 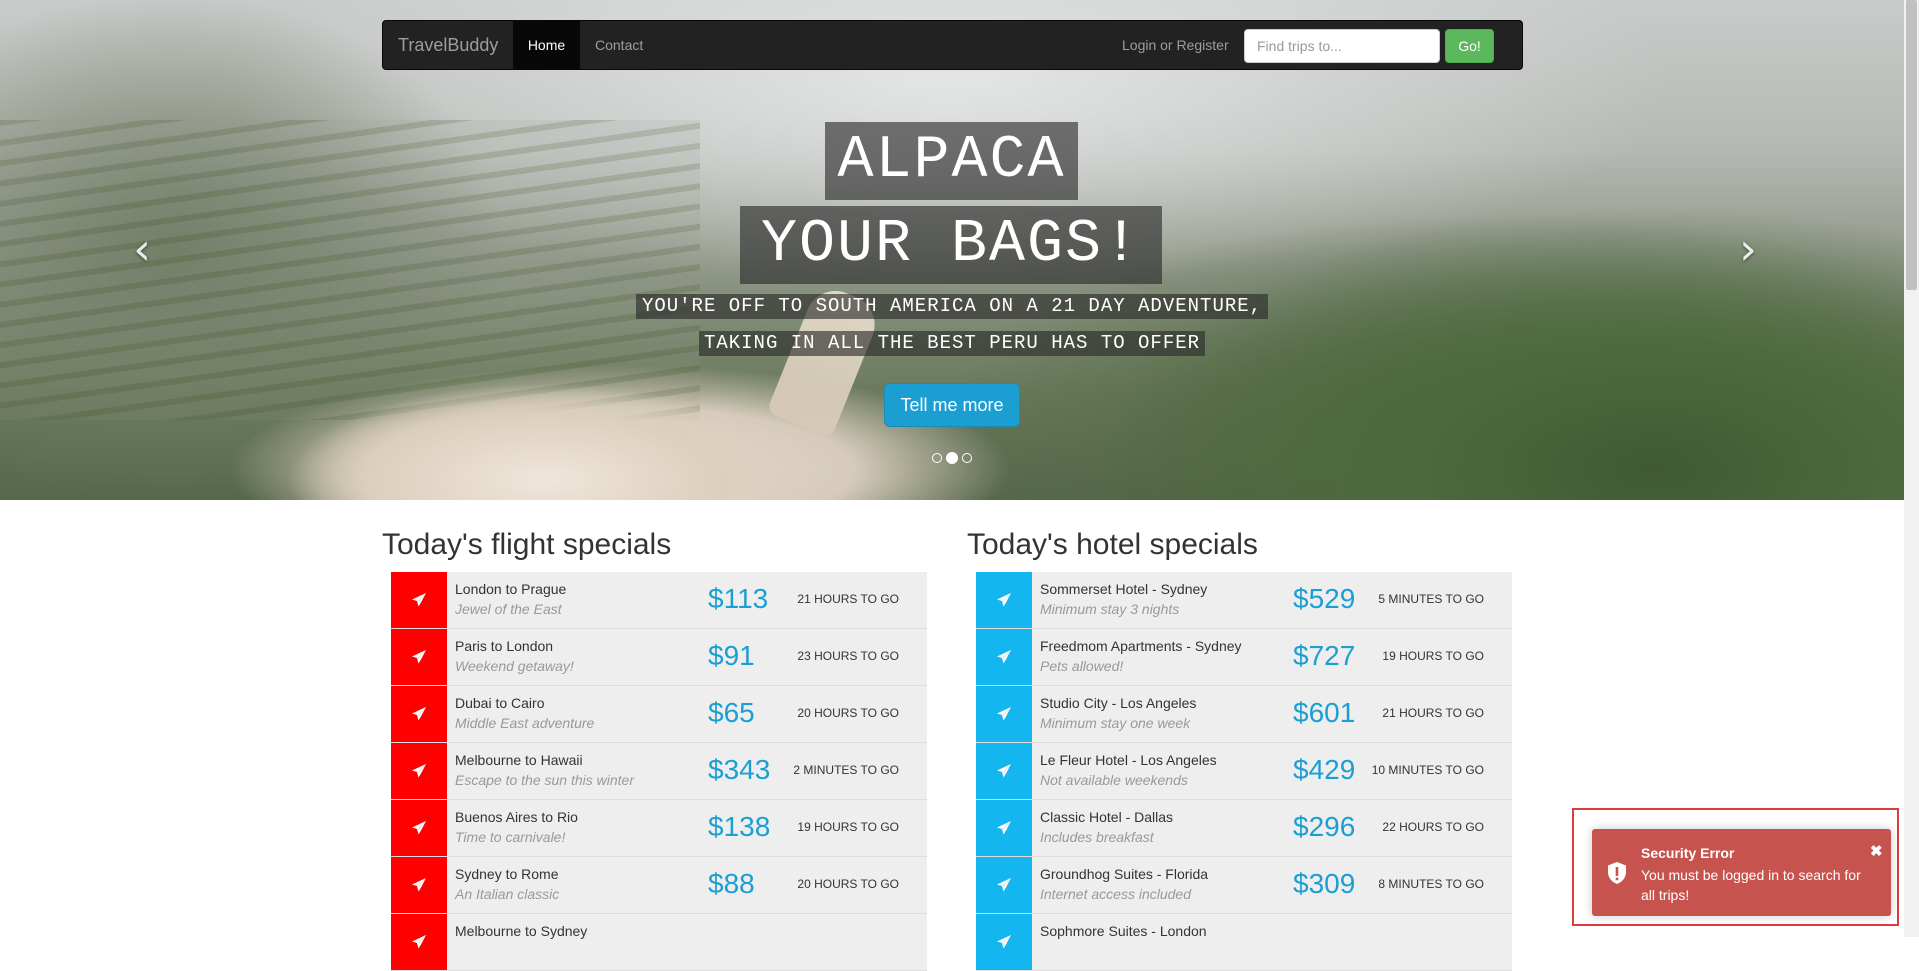 I want to click on special-description: Time to carnivale!, so click(x=510, y=837).